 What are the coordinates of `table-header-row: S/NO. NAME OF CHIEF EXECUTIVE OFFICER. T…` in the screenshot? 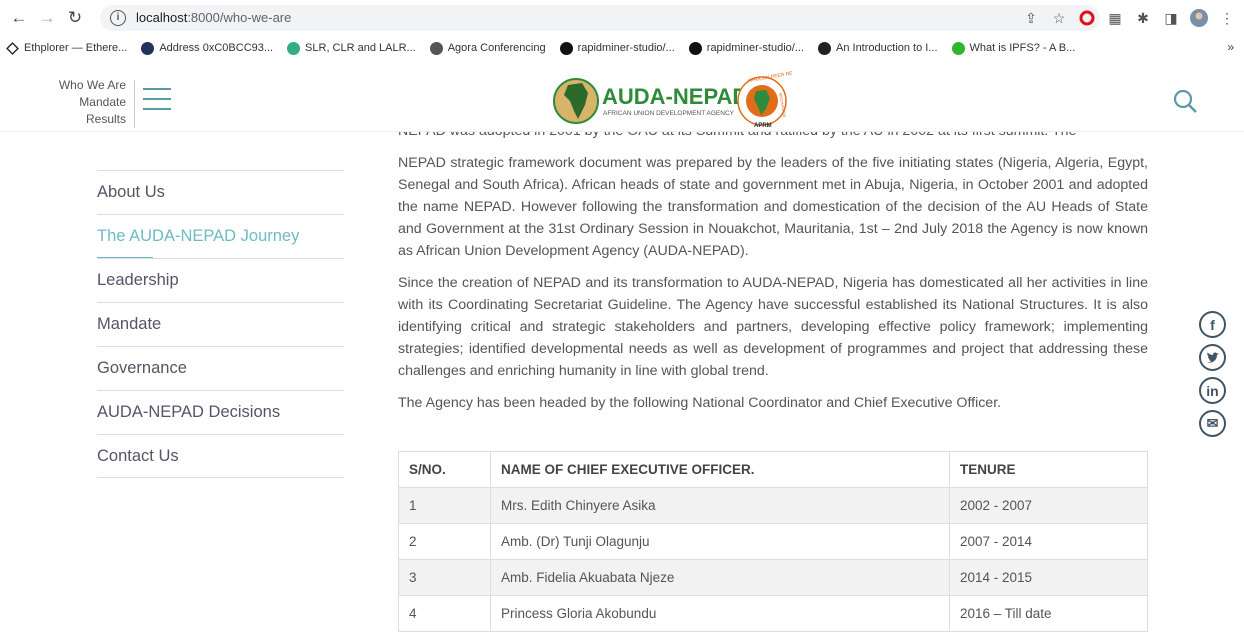 It's located at (773, 469).